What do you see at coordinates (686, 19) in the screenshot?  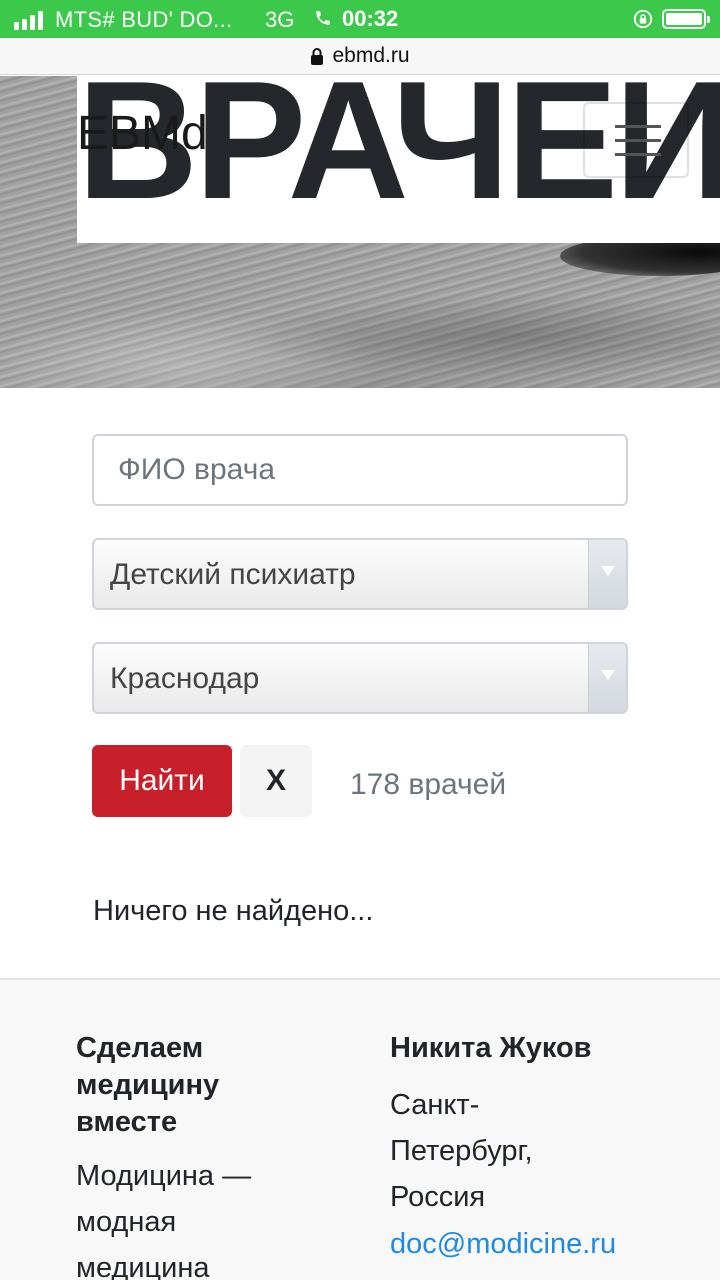 I see `battery-icon` at bounding box center [686, 19].